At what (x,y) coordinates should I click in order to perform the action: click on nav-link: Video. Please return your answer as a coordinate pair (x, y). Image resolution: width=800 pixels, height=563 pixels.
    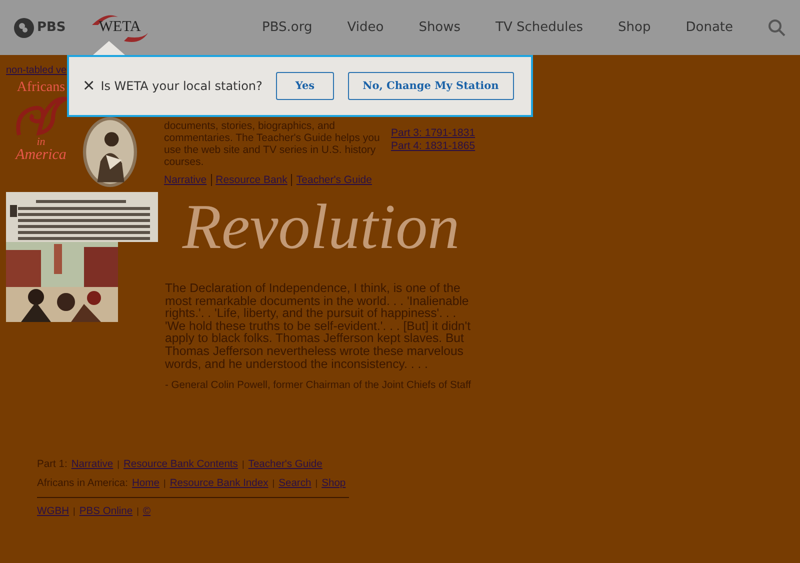
    Looking at the image, I should click on (365, 27).